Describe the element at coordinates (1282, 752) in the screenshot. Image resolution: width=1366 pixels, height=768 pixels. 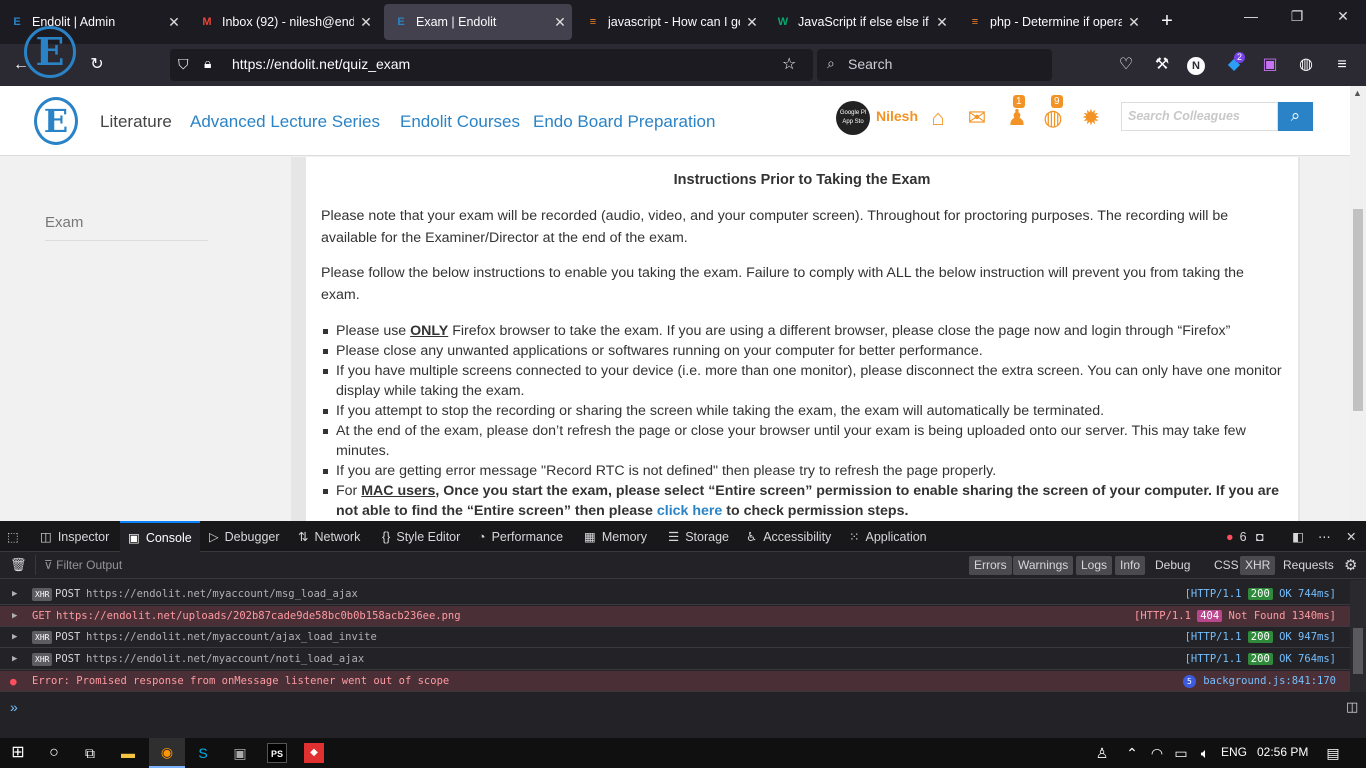
I see `clock: 02:56 PM` at that location.